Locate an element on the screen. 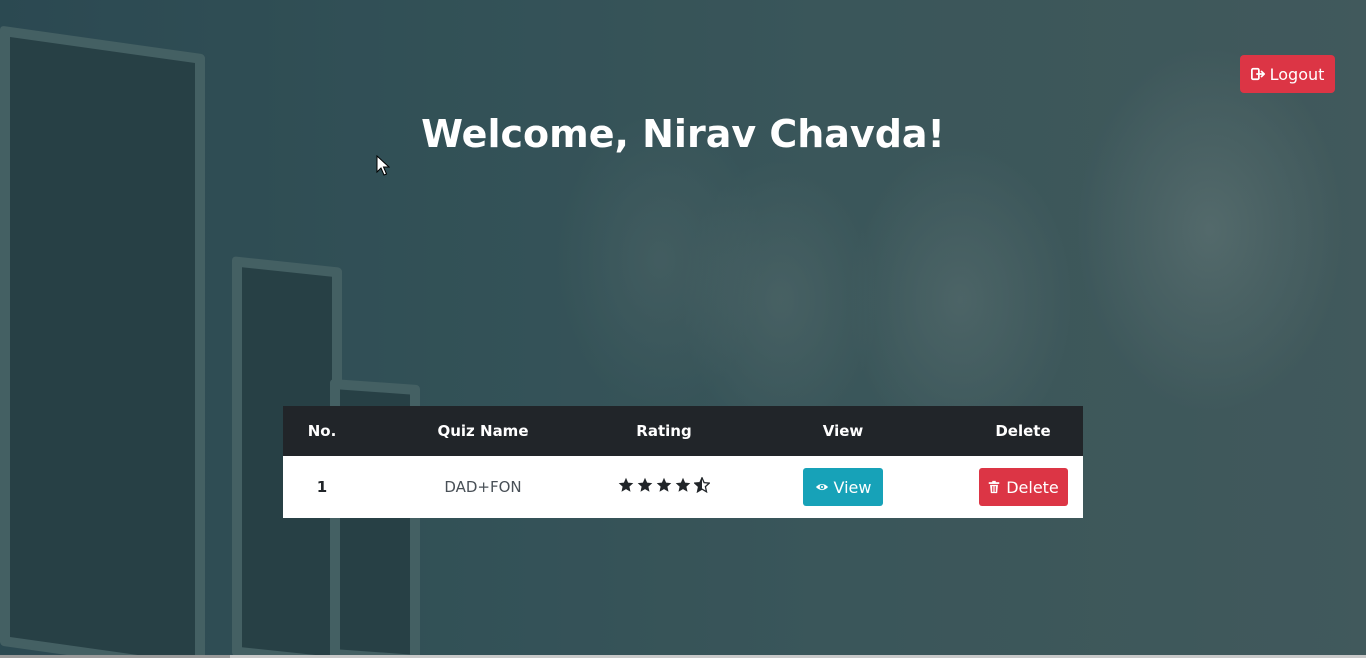 The height and width of the screenshot is (658, 1366). table-header-row: No. Quiz Name Rating View Delete is located at coordinates (683, 431).